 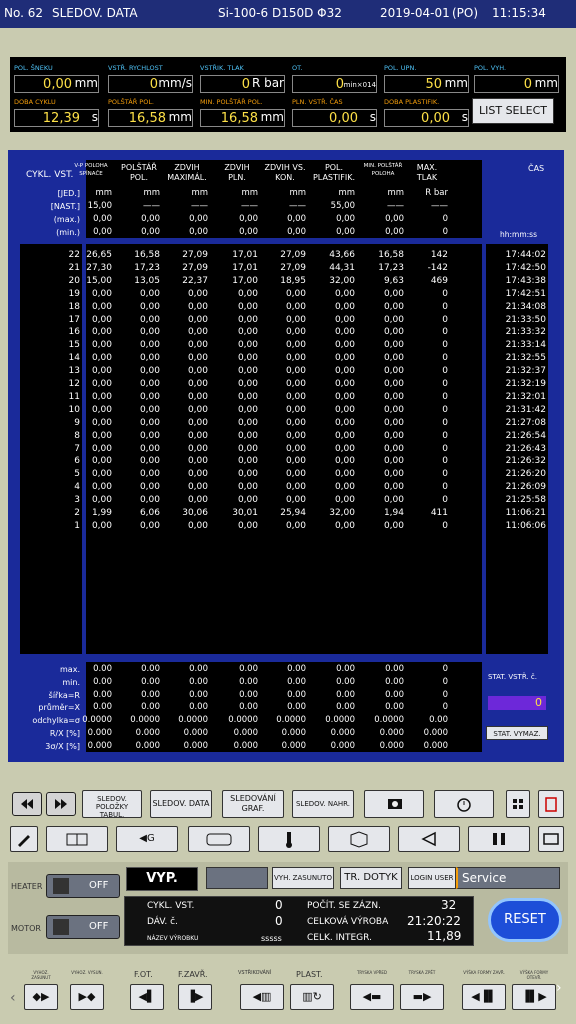 I want to click on product-name-value: sssss, so click(x=271, y=938).